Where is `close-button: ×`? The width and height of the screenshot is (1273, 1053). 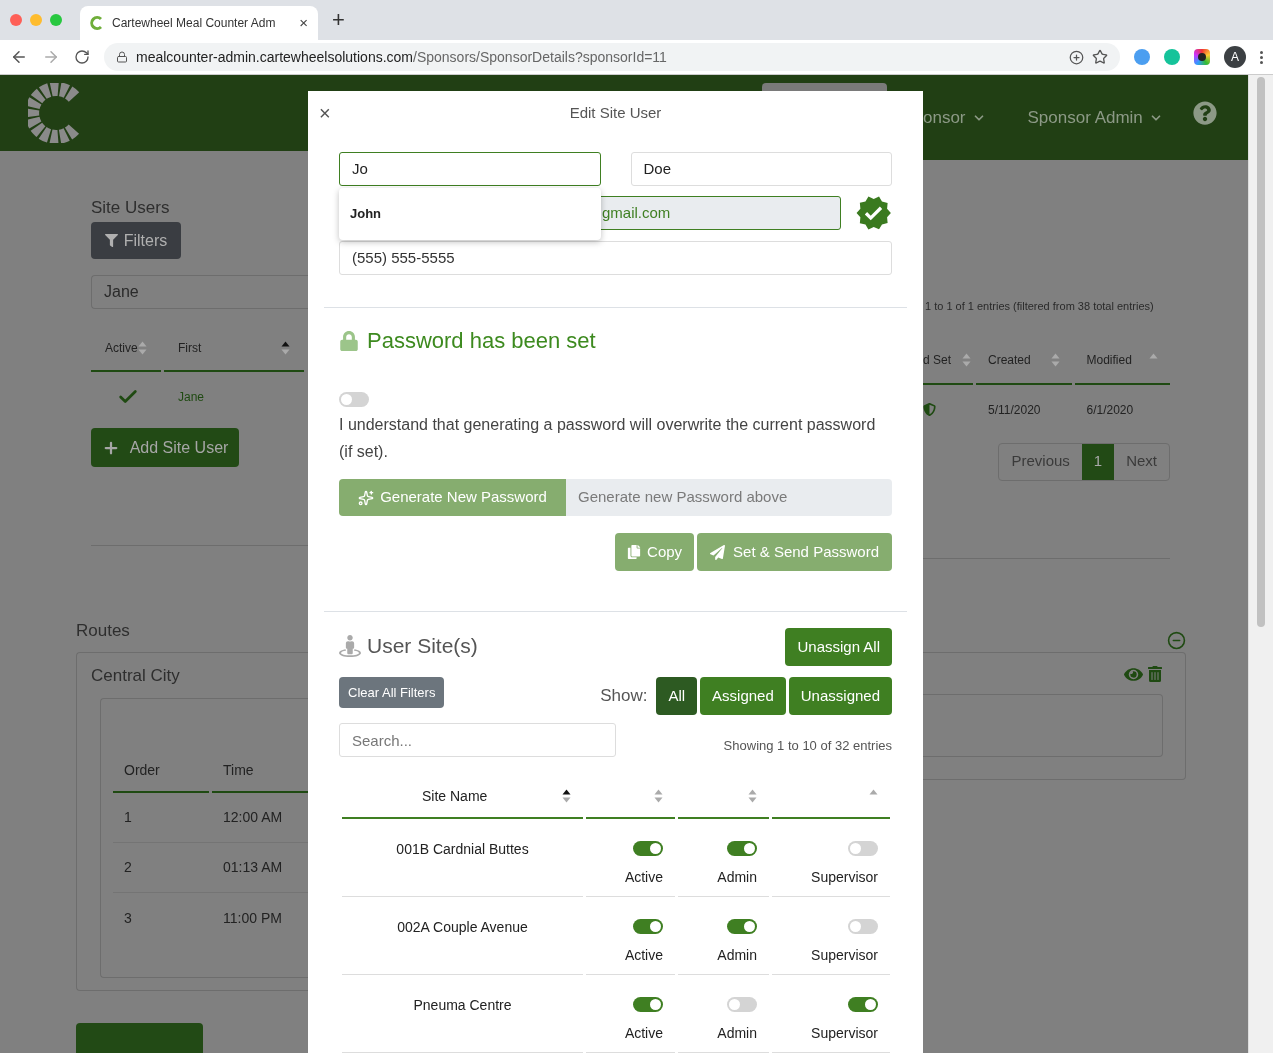
close-button: × is located at coordinates (328, 113).